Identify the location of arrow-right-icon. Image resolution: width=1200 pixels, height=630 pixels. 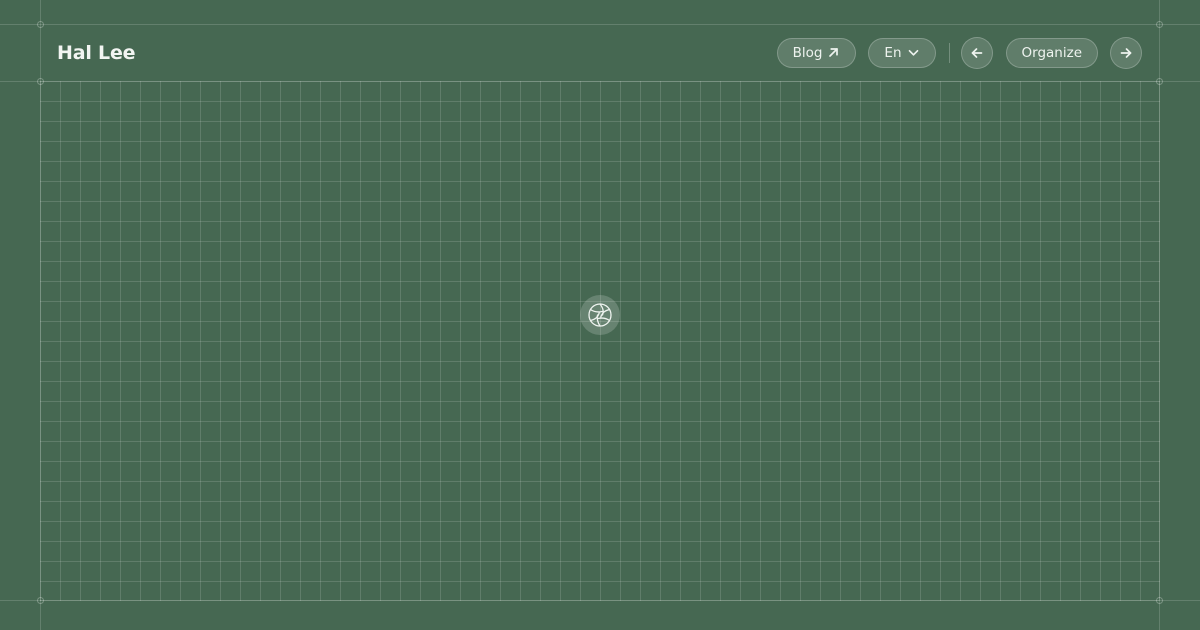
(1126, 53).